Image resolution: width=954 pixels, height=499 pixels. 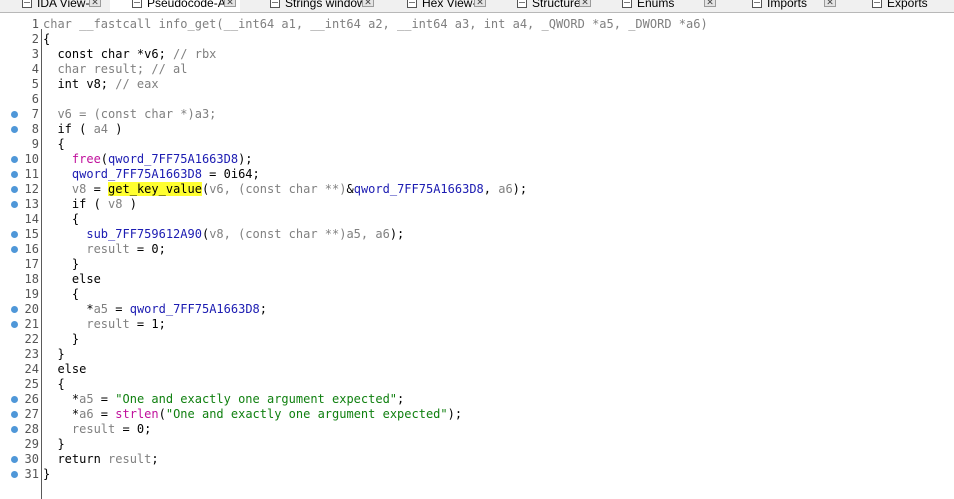 I want to click on code-line: 8 if ( a4 ), so click(x=477, y=129).